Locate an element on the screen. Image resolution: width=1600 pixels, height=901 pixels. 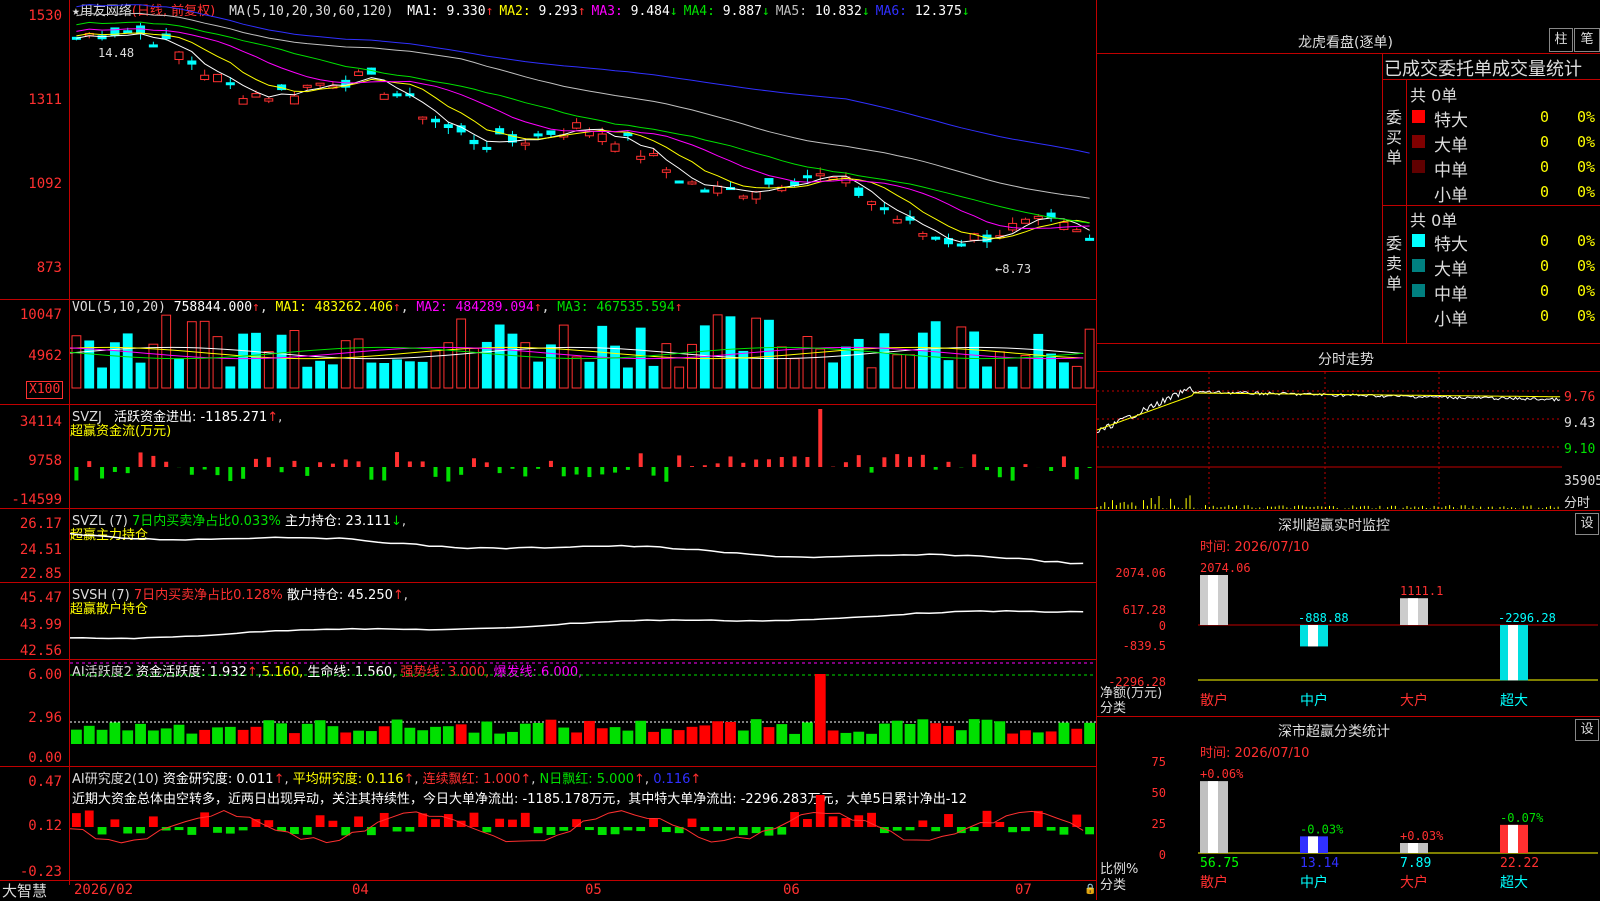
szc-y-tick: 50 is located at coordinates (1135, 793).